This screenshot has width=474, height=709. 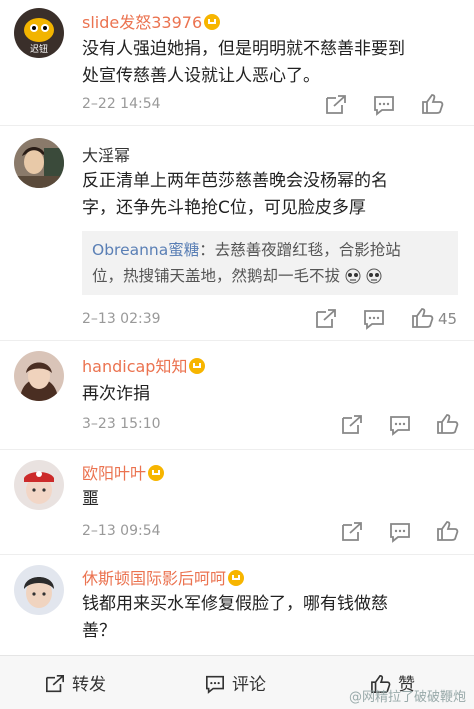 I want to click on comment-text: 没有人强迫她捐，但是明明就不慈善非要到 处宣传慈善人设就让人恶心了。, so click(x=272, y=63).